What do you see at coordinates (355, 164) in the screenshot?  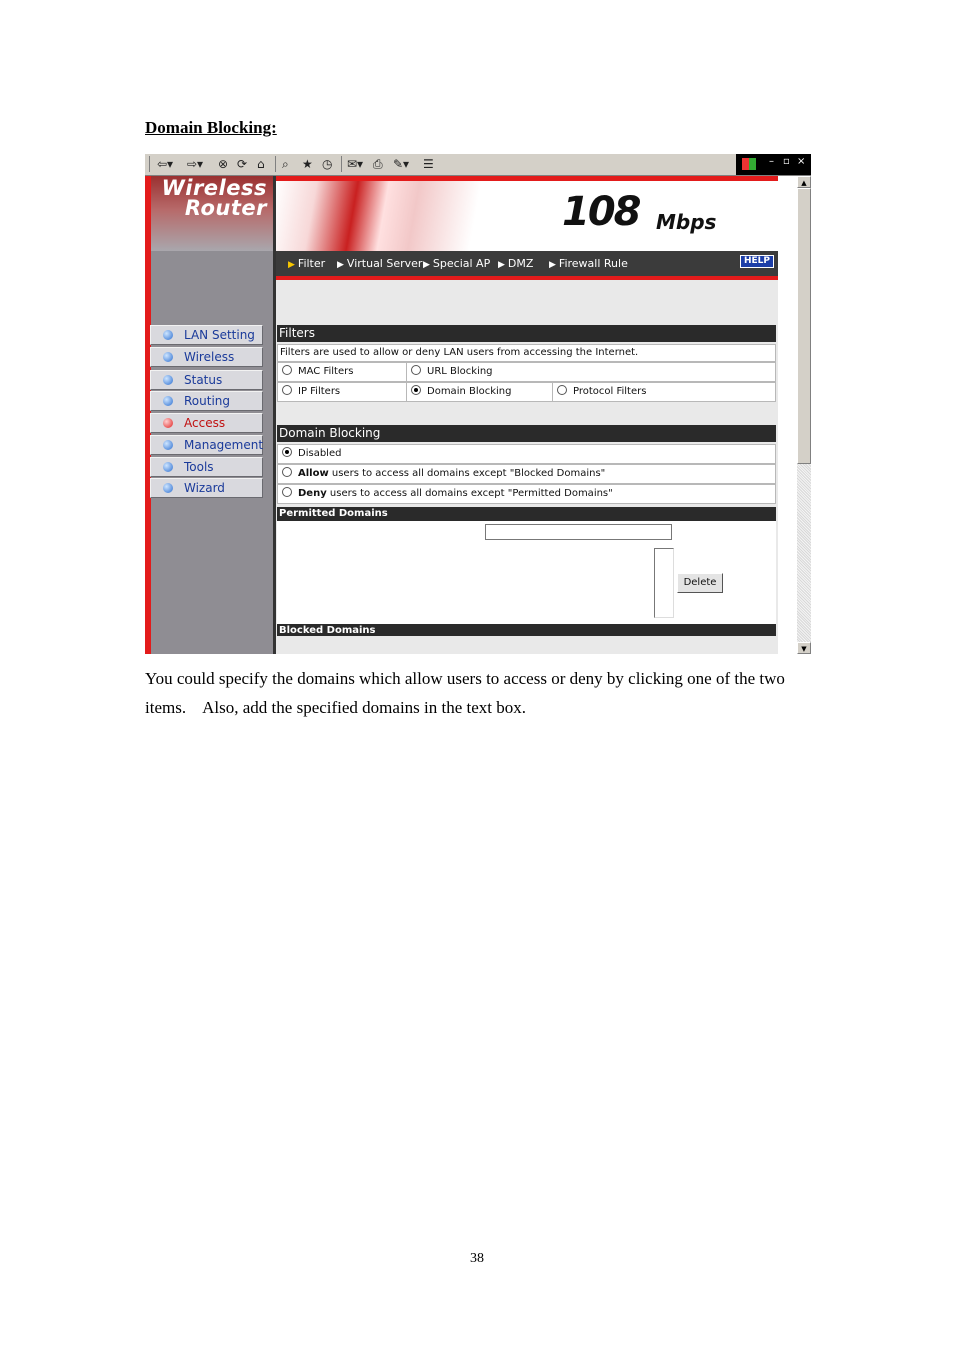 I see `mail-icon: ✉▾` at bounding box center [355, 164].